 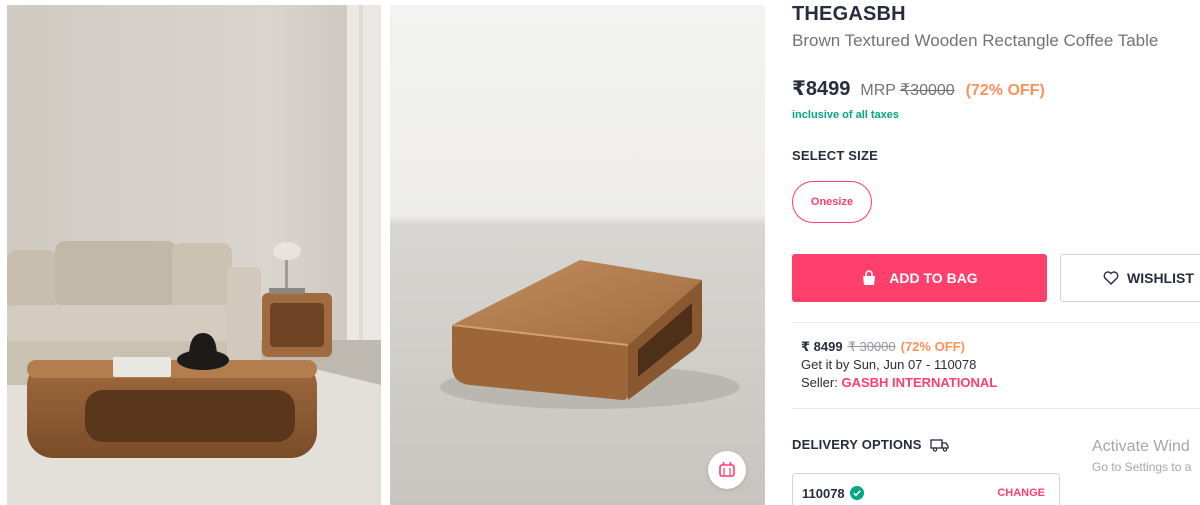 What do you see at coordinates (932, 346) in the screenshot?
I see `offer-discount: (72% OFF)` at bounding box center [932, 346].